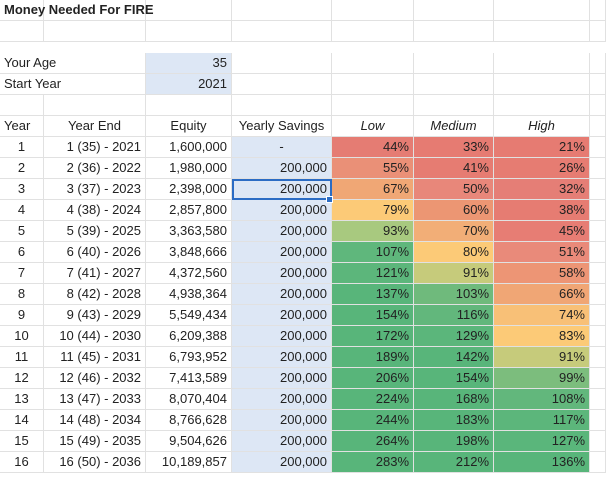 The image size is (606, 479). Describe the element at coordinates (189, 462) in the screenshot. I see `equity-cell: 10,189,857` at that location.